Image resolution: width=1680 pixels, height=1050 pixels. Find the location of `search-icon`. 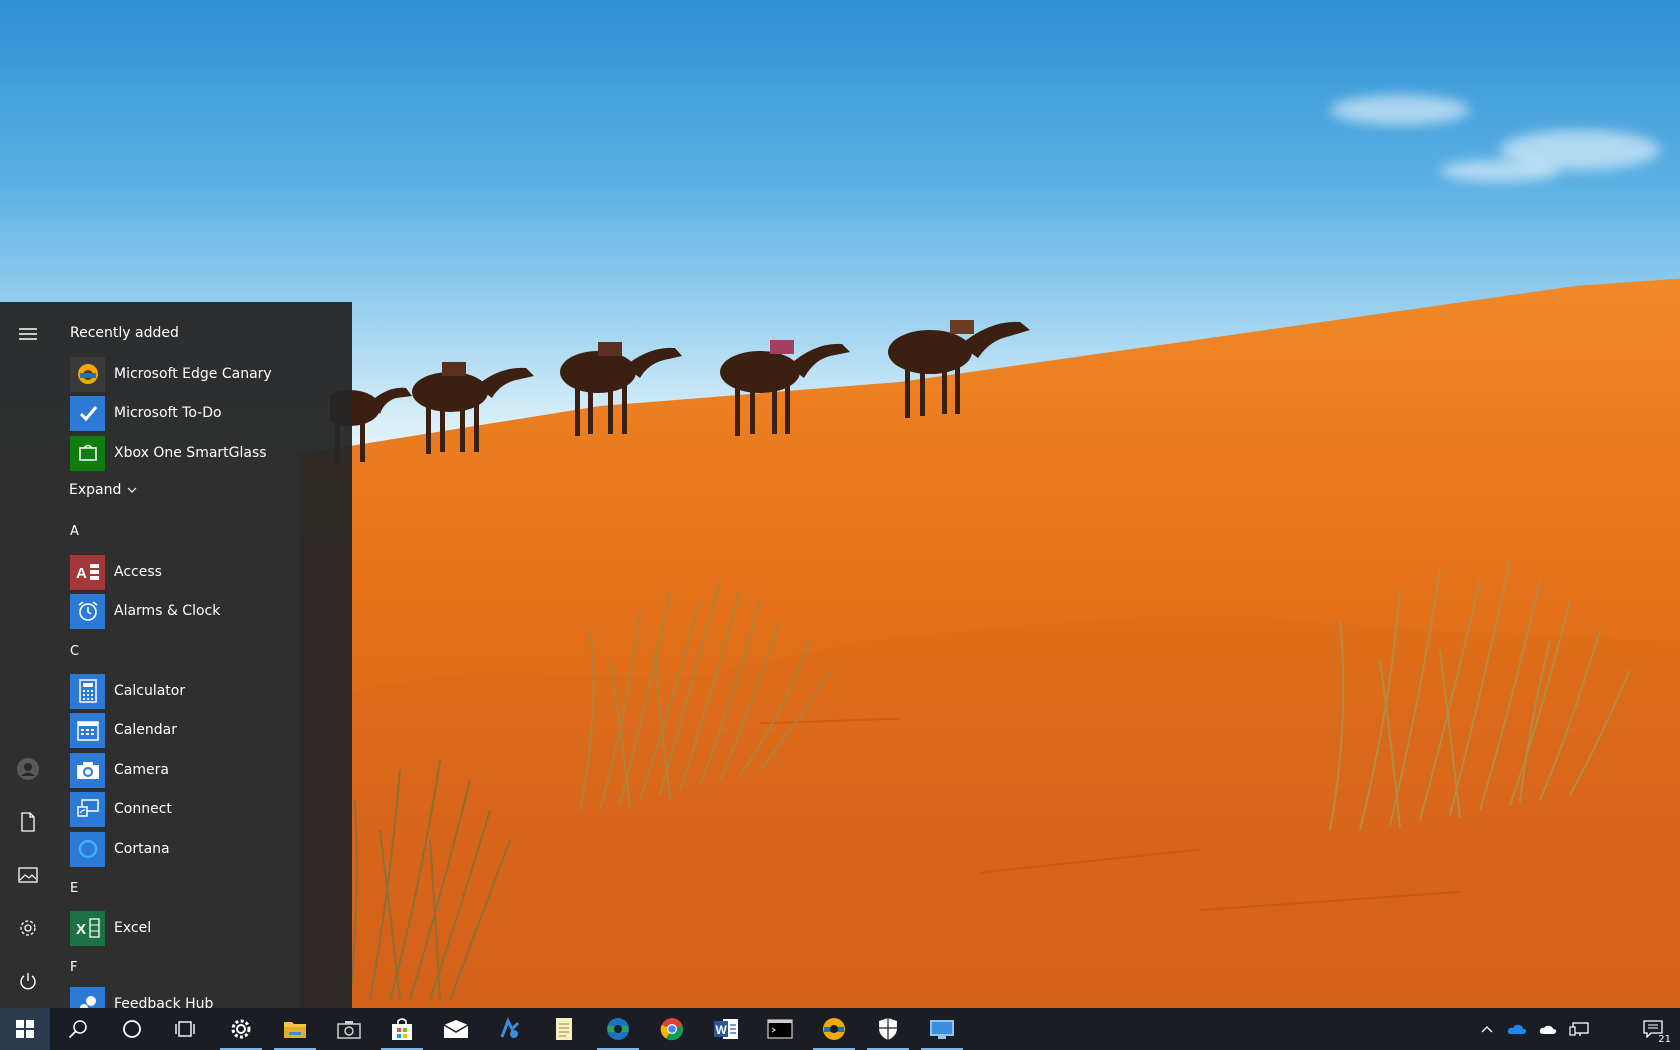

search-icon is located at coordinates (77, 1029).